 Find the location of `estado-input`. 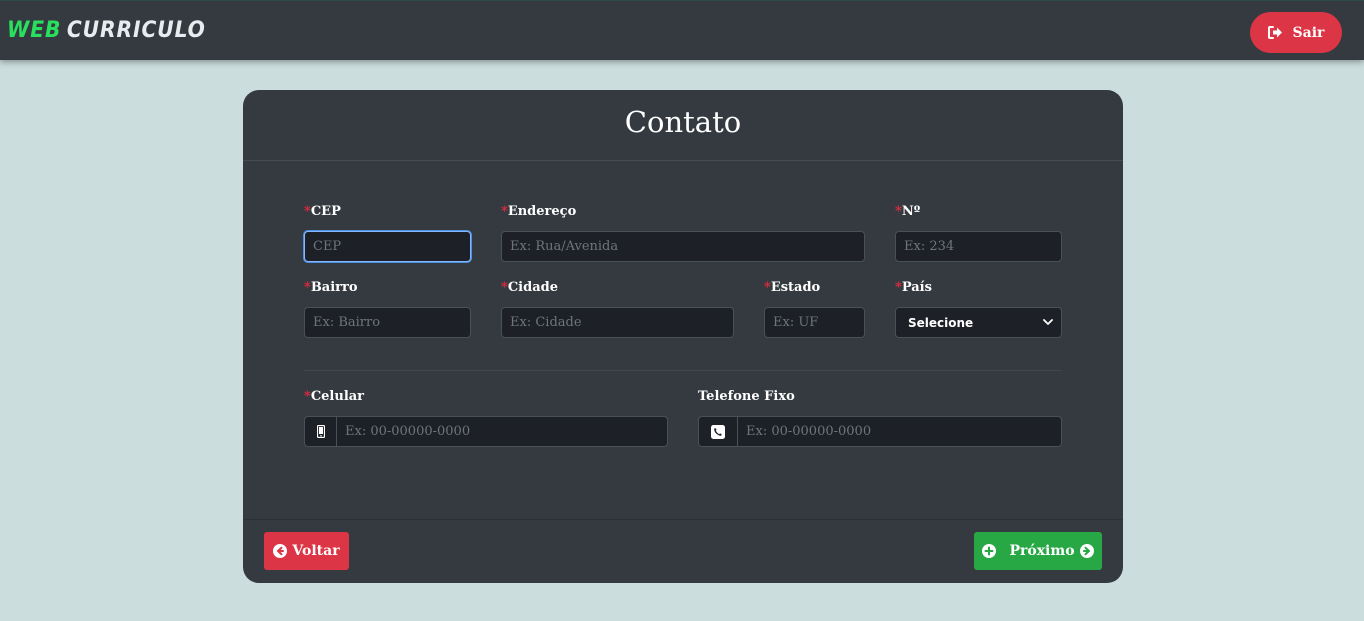

estado-input is located at coordinates (814, 322).